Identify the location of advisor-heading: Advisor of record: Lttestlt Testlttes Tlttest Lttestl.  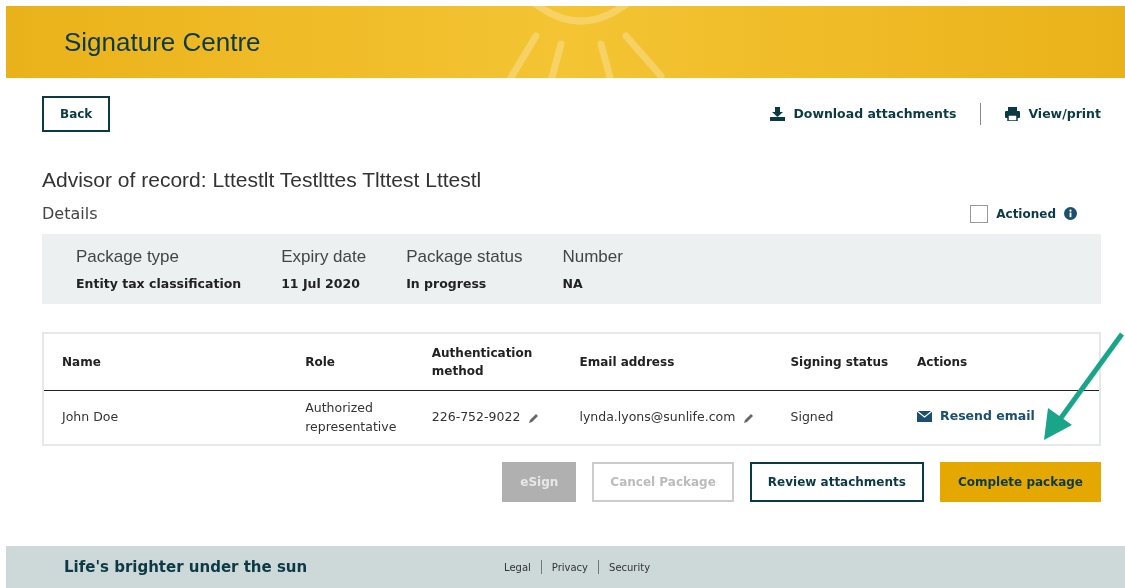
(262, 180).